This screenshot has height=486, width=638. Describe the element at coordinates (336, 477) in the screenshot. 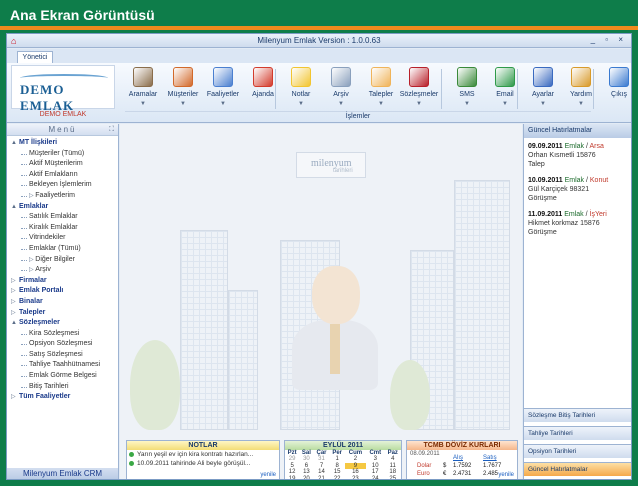

I see `calendar-day: 22` at that location.